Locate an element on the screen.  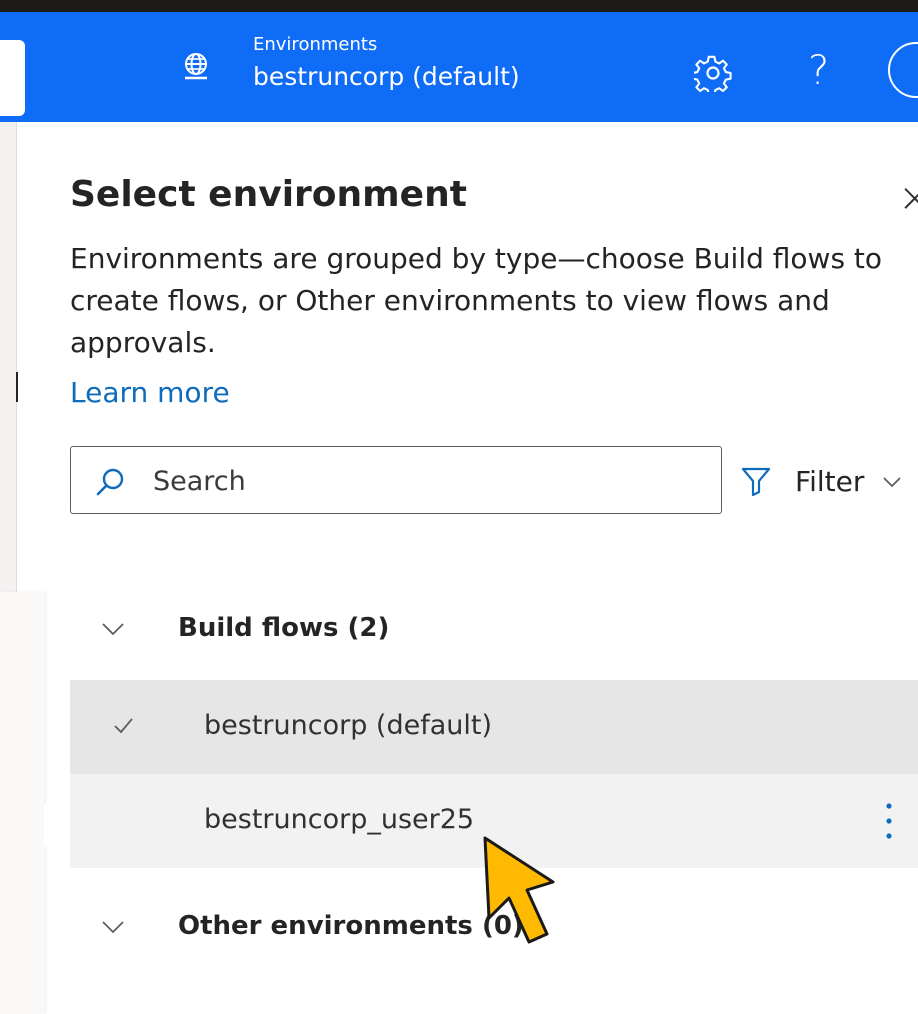
checkmark-icon is located at coordinates (123, 726).